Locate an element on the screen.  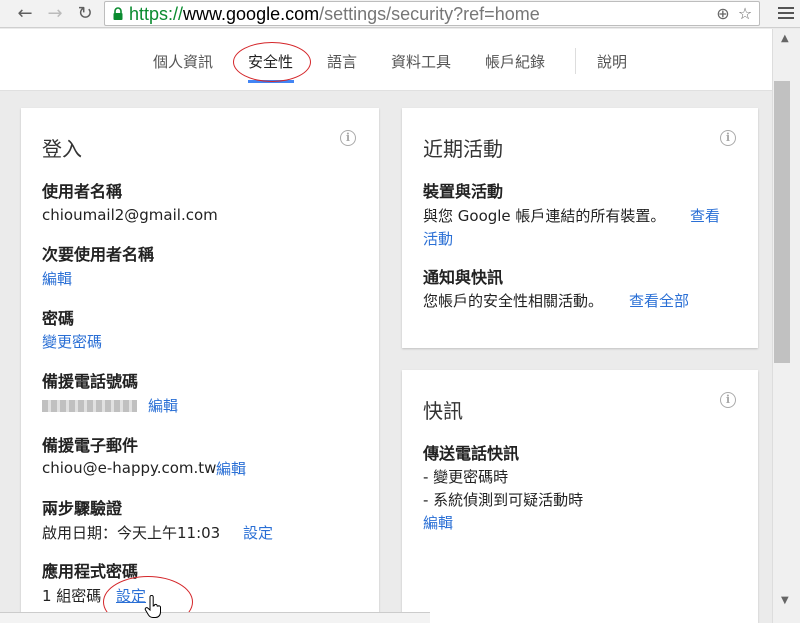
backup-email-value: chiou@e-happy.com.tw is located at coordinates (129, 468).